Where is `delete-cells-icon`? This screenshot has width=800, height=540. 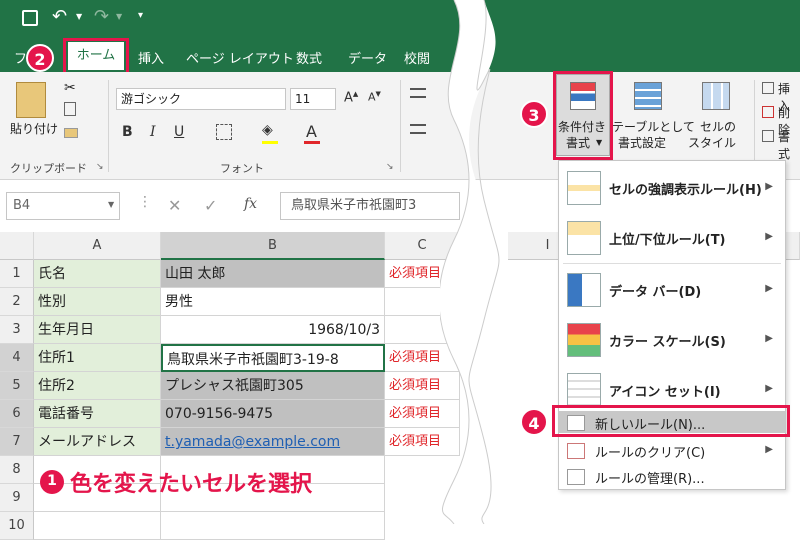
delete-cells-icon is located at coordinates (768, 112).